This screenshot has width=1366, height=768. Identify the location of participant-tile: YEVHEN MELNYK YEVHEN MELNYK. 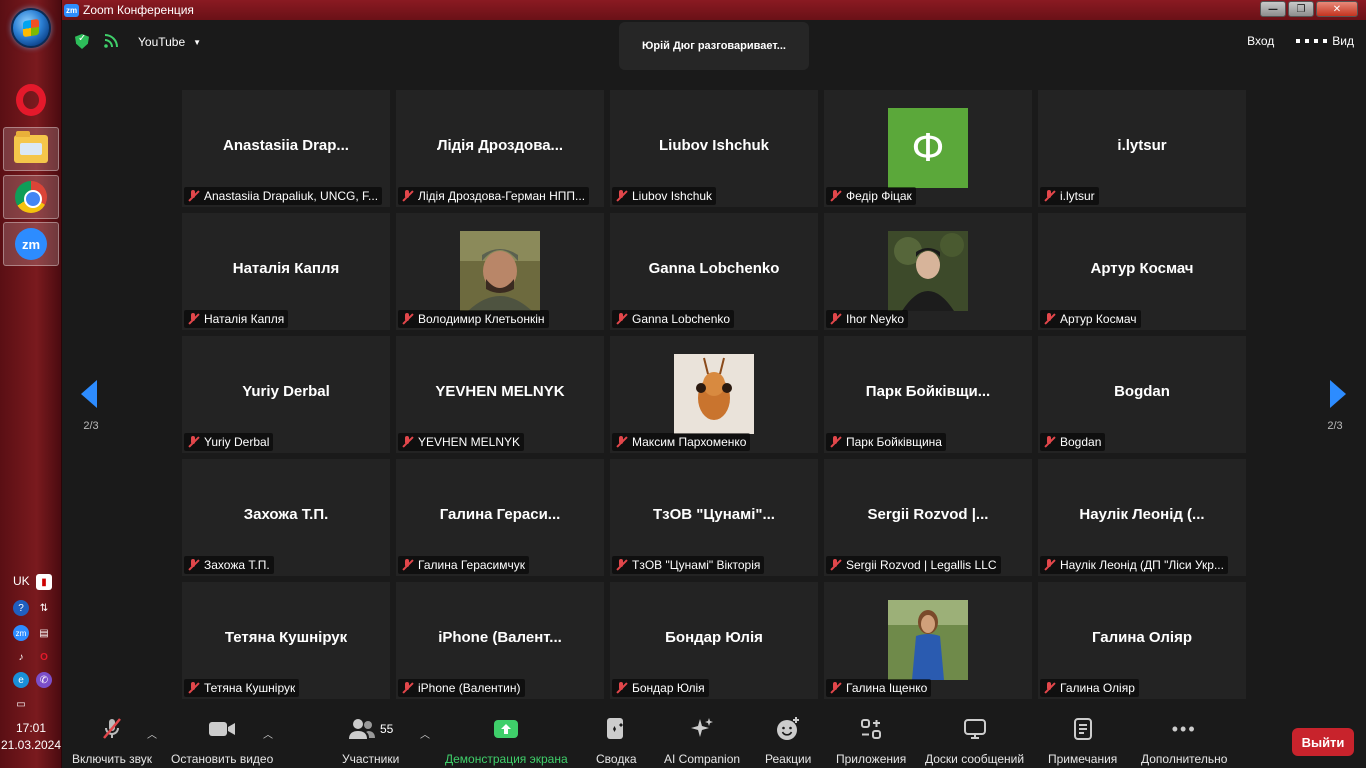
(500, 394).